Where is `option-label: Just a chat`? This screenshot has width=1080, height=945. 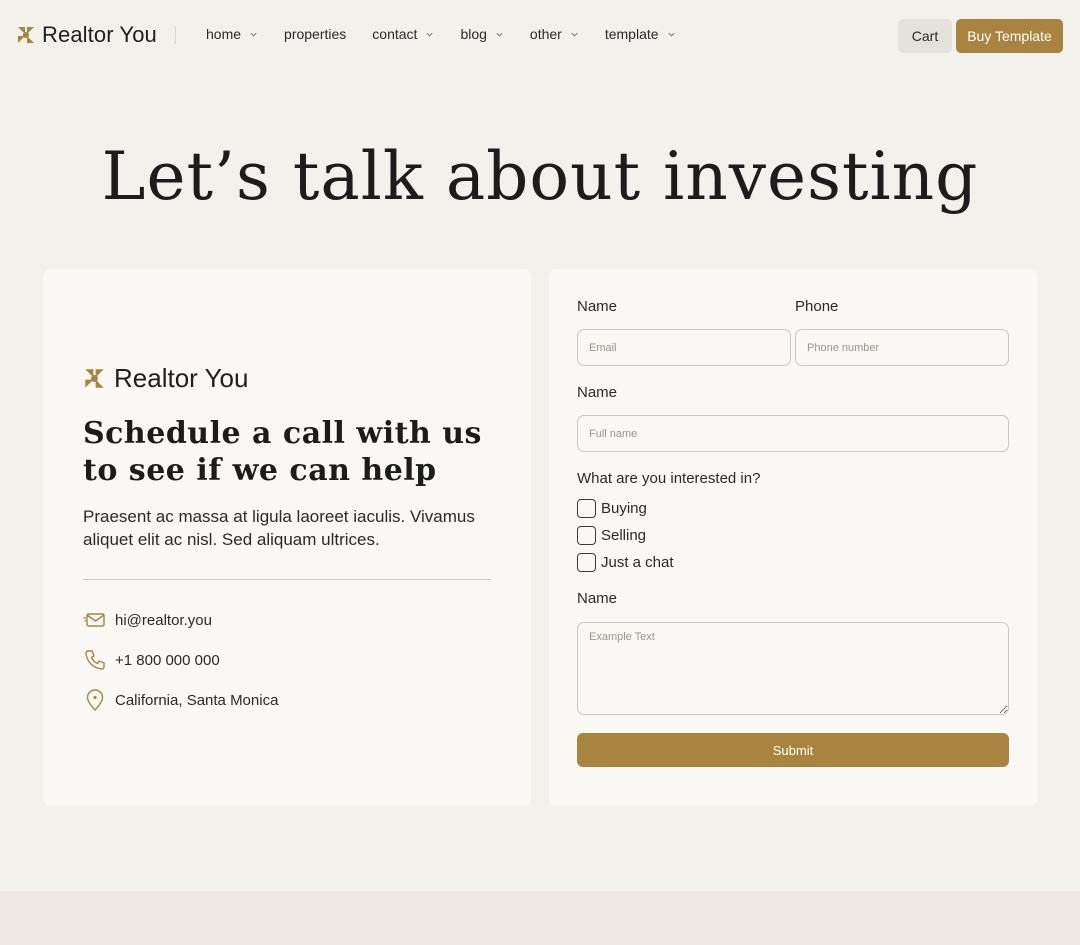
option-label: Just a chat is located at coordinates (637, 562).